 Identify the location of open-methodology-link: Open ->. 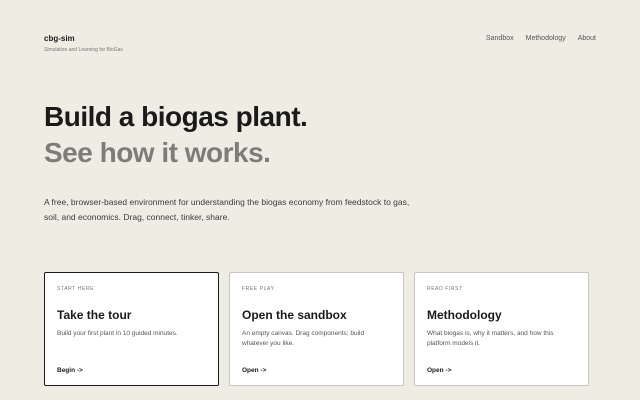
(439, 370).